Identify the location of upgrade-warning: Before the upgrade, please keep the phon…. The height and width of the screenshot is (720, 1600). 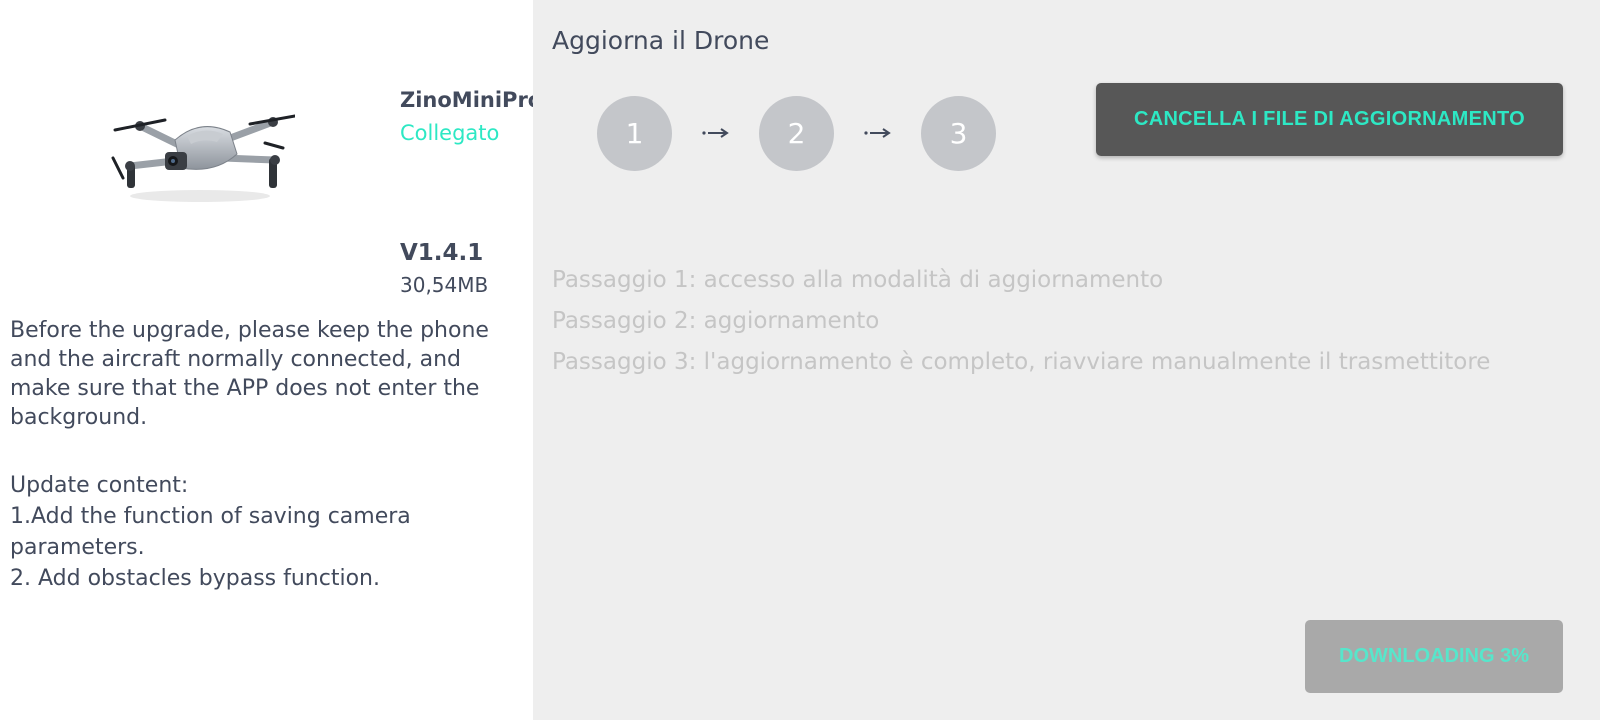
(249, 374).